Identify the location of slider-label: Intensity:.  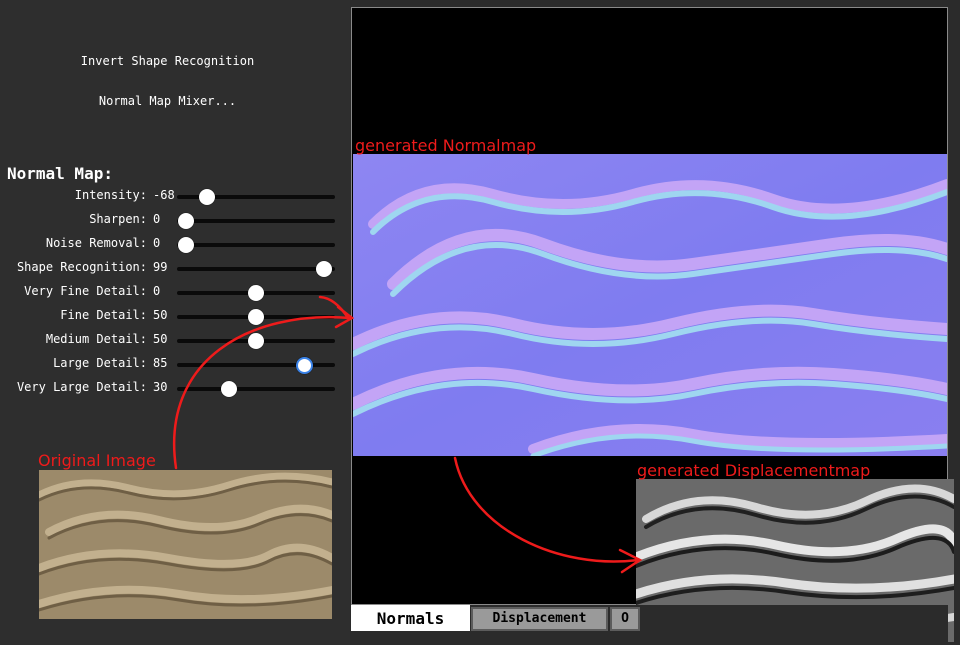
(110, 195).